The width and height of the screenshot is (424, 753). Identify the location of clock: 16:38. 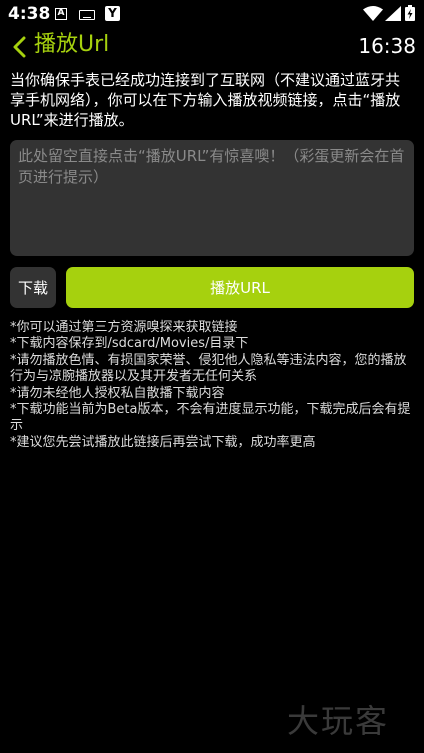
(387, 46).